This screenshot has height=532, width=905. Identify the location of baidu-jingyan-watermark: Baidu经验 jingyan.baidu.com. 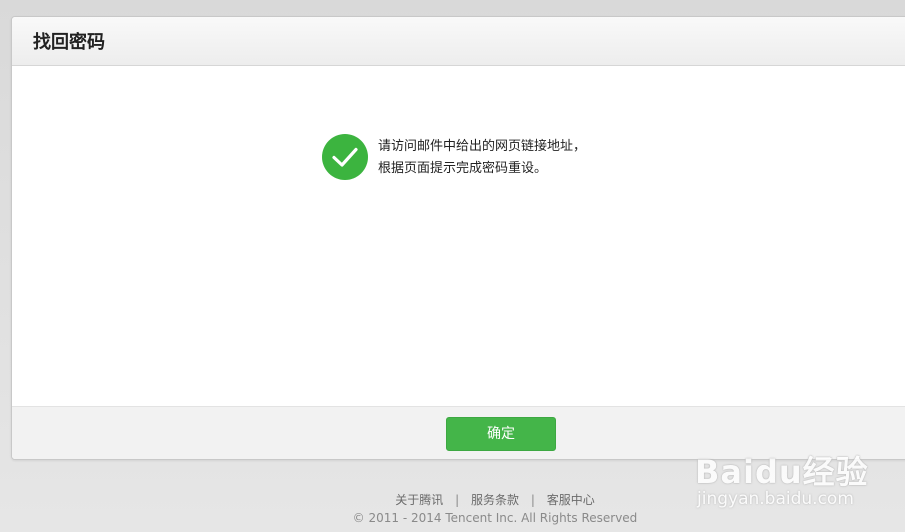
(795, 475).